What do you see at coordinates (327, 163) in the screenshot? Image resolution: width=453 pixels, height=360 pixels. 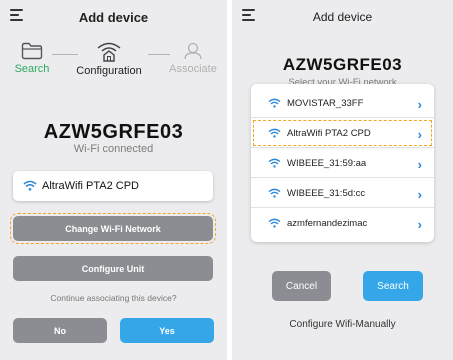 I see `network-name: WIBEEE_31:59:aa` at bounding box center [327, 163].